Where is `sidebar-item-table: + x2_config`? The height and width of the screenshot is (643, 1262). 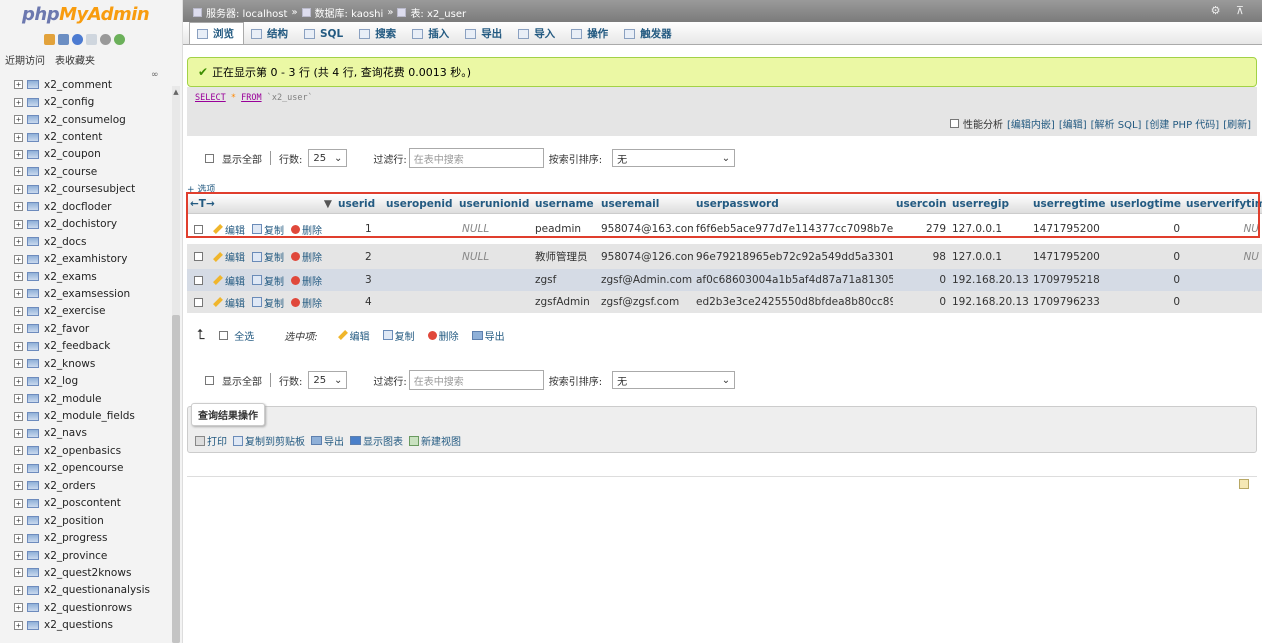 sidebar-item-table: + x2_config is located at coordinates (94, 101).